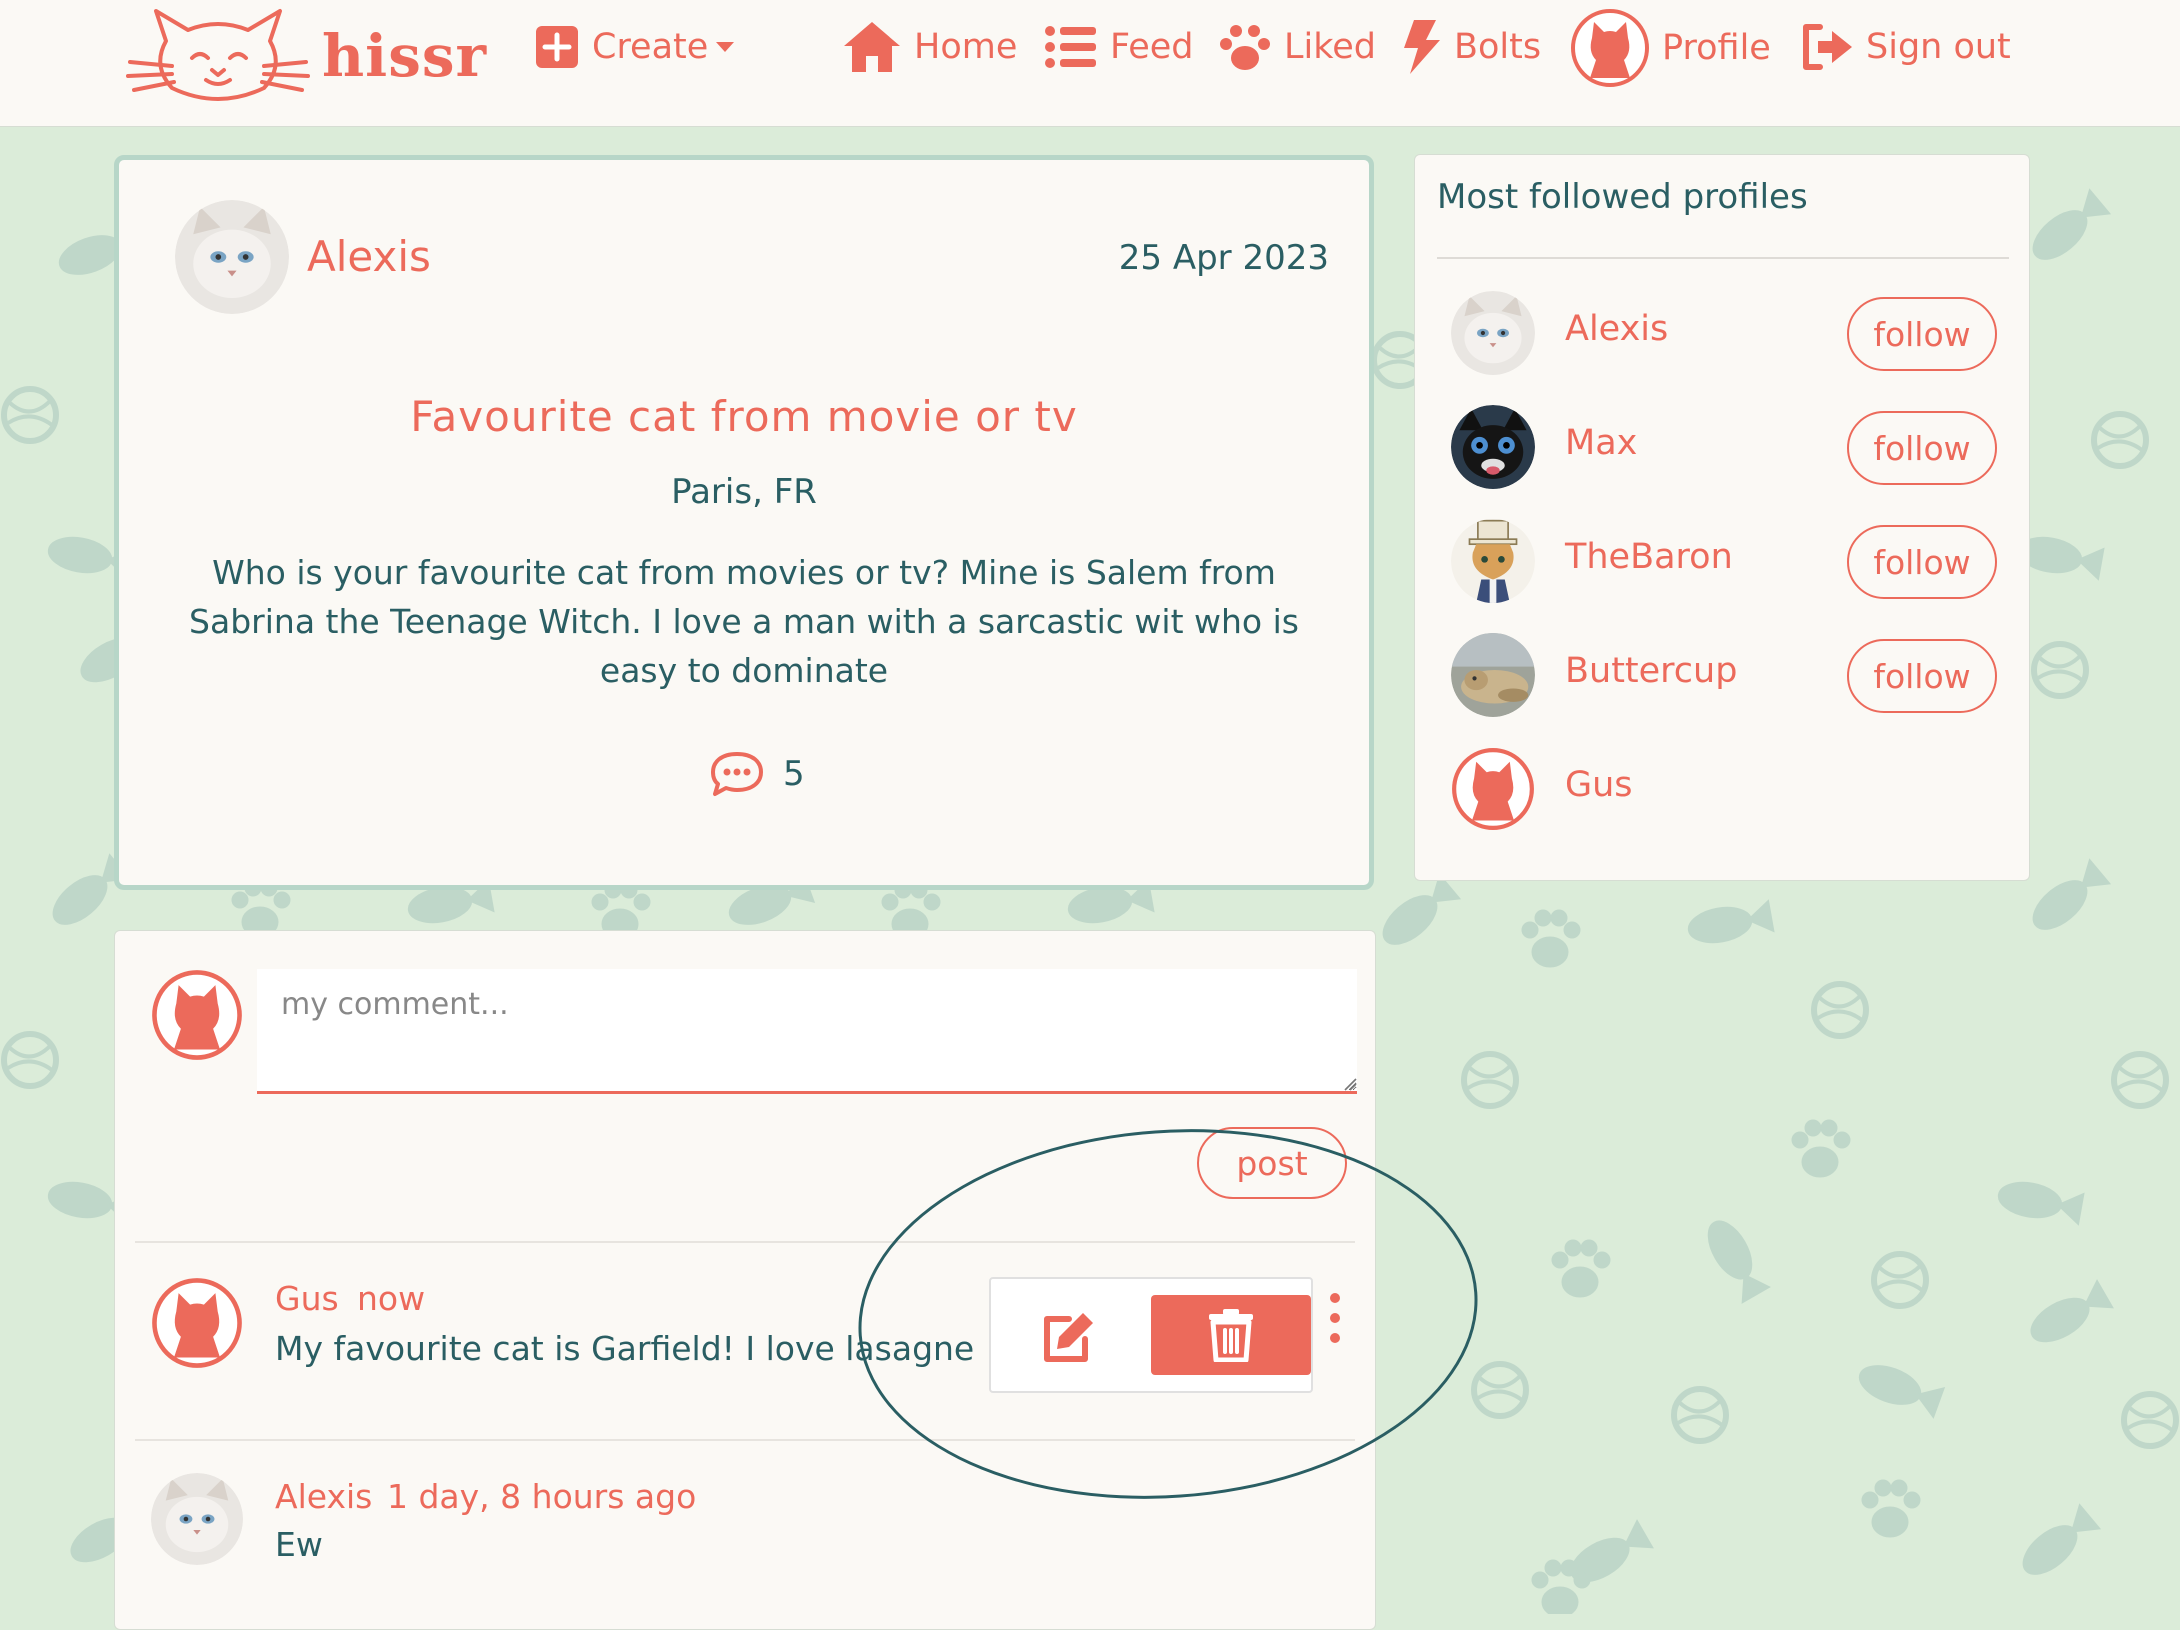  I want to click on trash-icon, so click(1231, 1335).